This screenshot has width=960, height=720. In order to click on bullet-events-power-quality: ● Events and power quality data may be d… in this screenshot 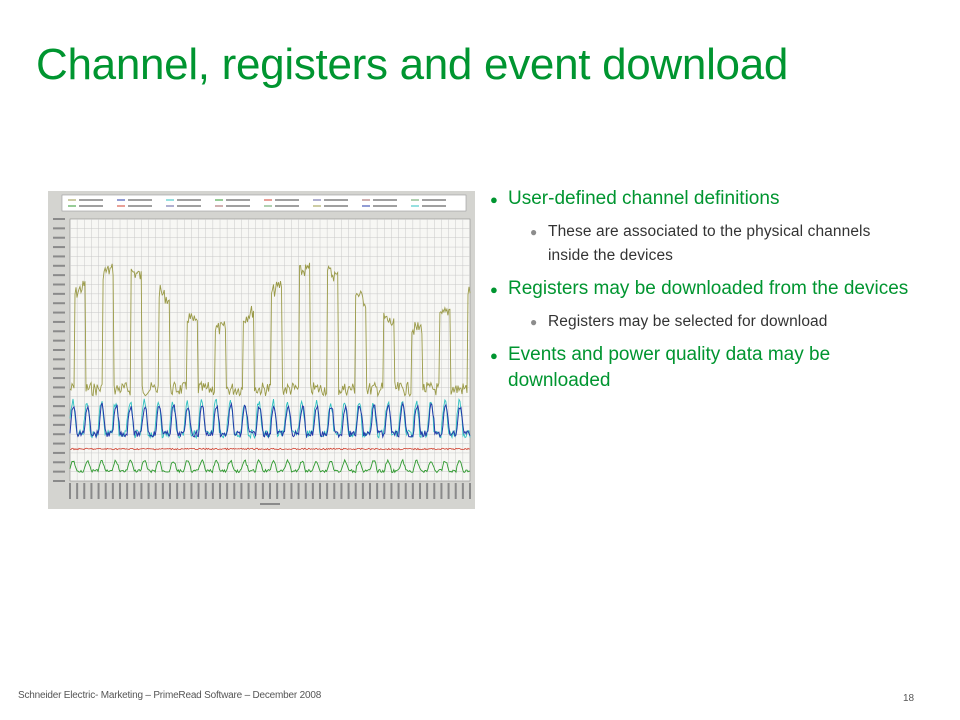, I will do `click(700, 368)`.